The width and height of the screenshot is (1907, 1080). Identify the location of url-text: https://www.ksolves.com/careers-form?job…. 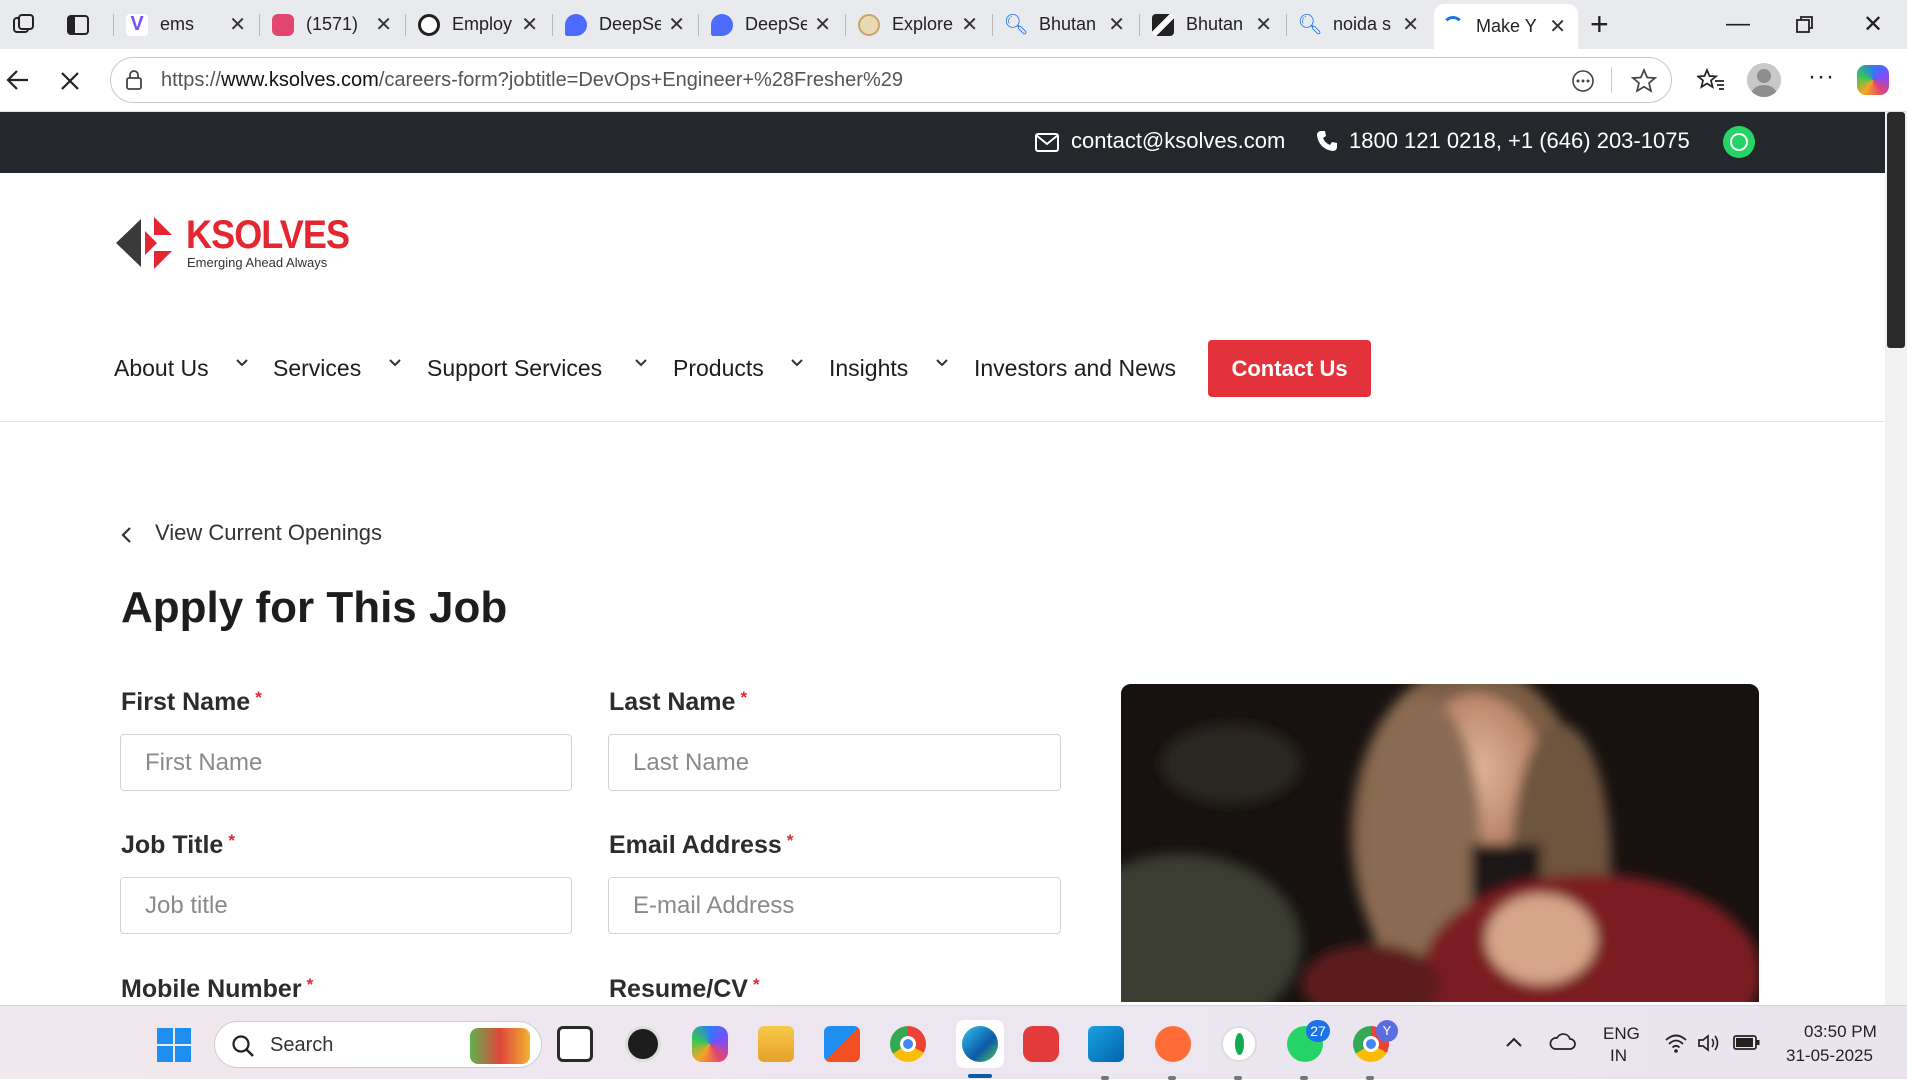
(532, 80).